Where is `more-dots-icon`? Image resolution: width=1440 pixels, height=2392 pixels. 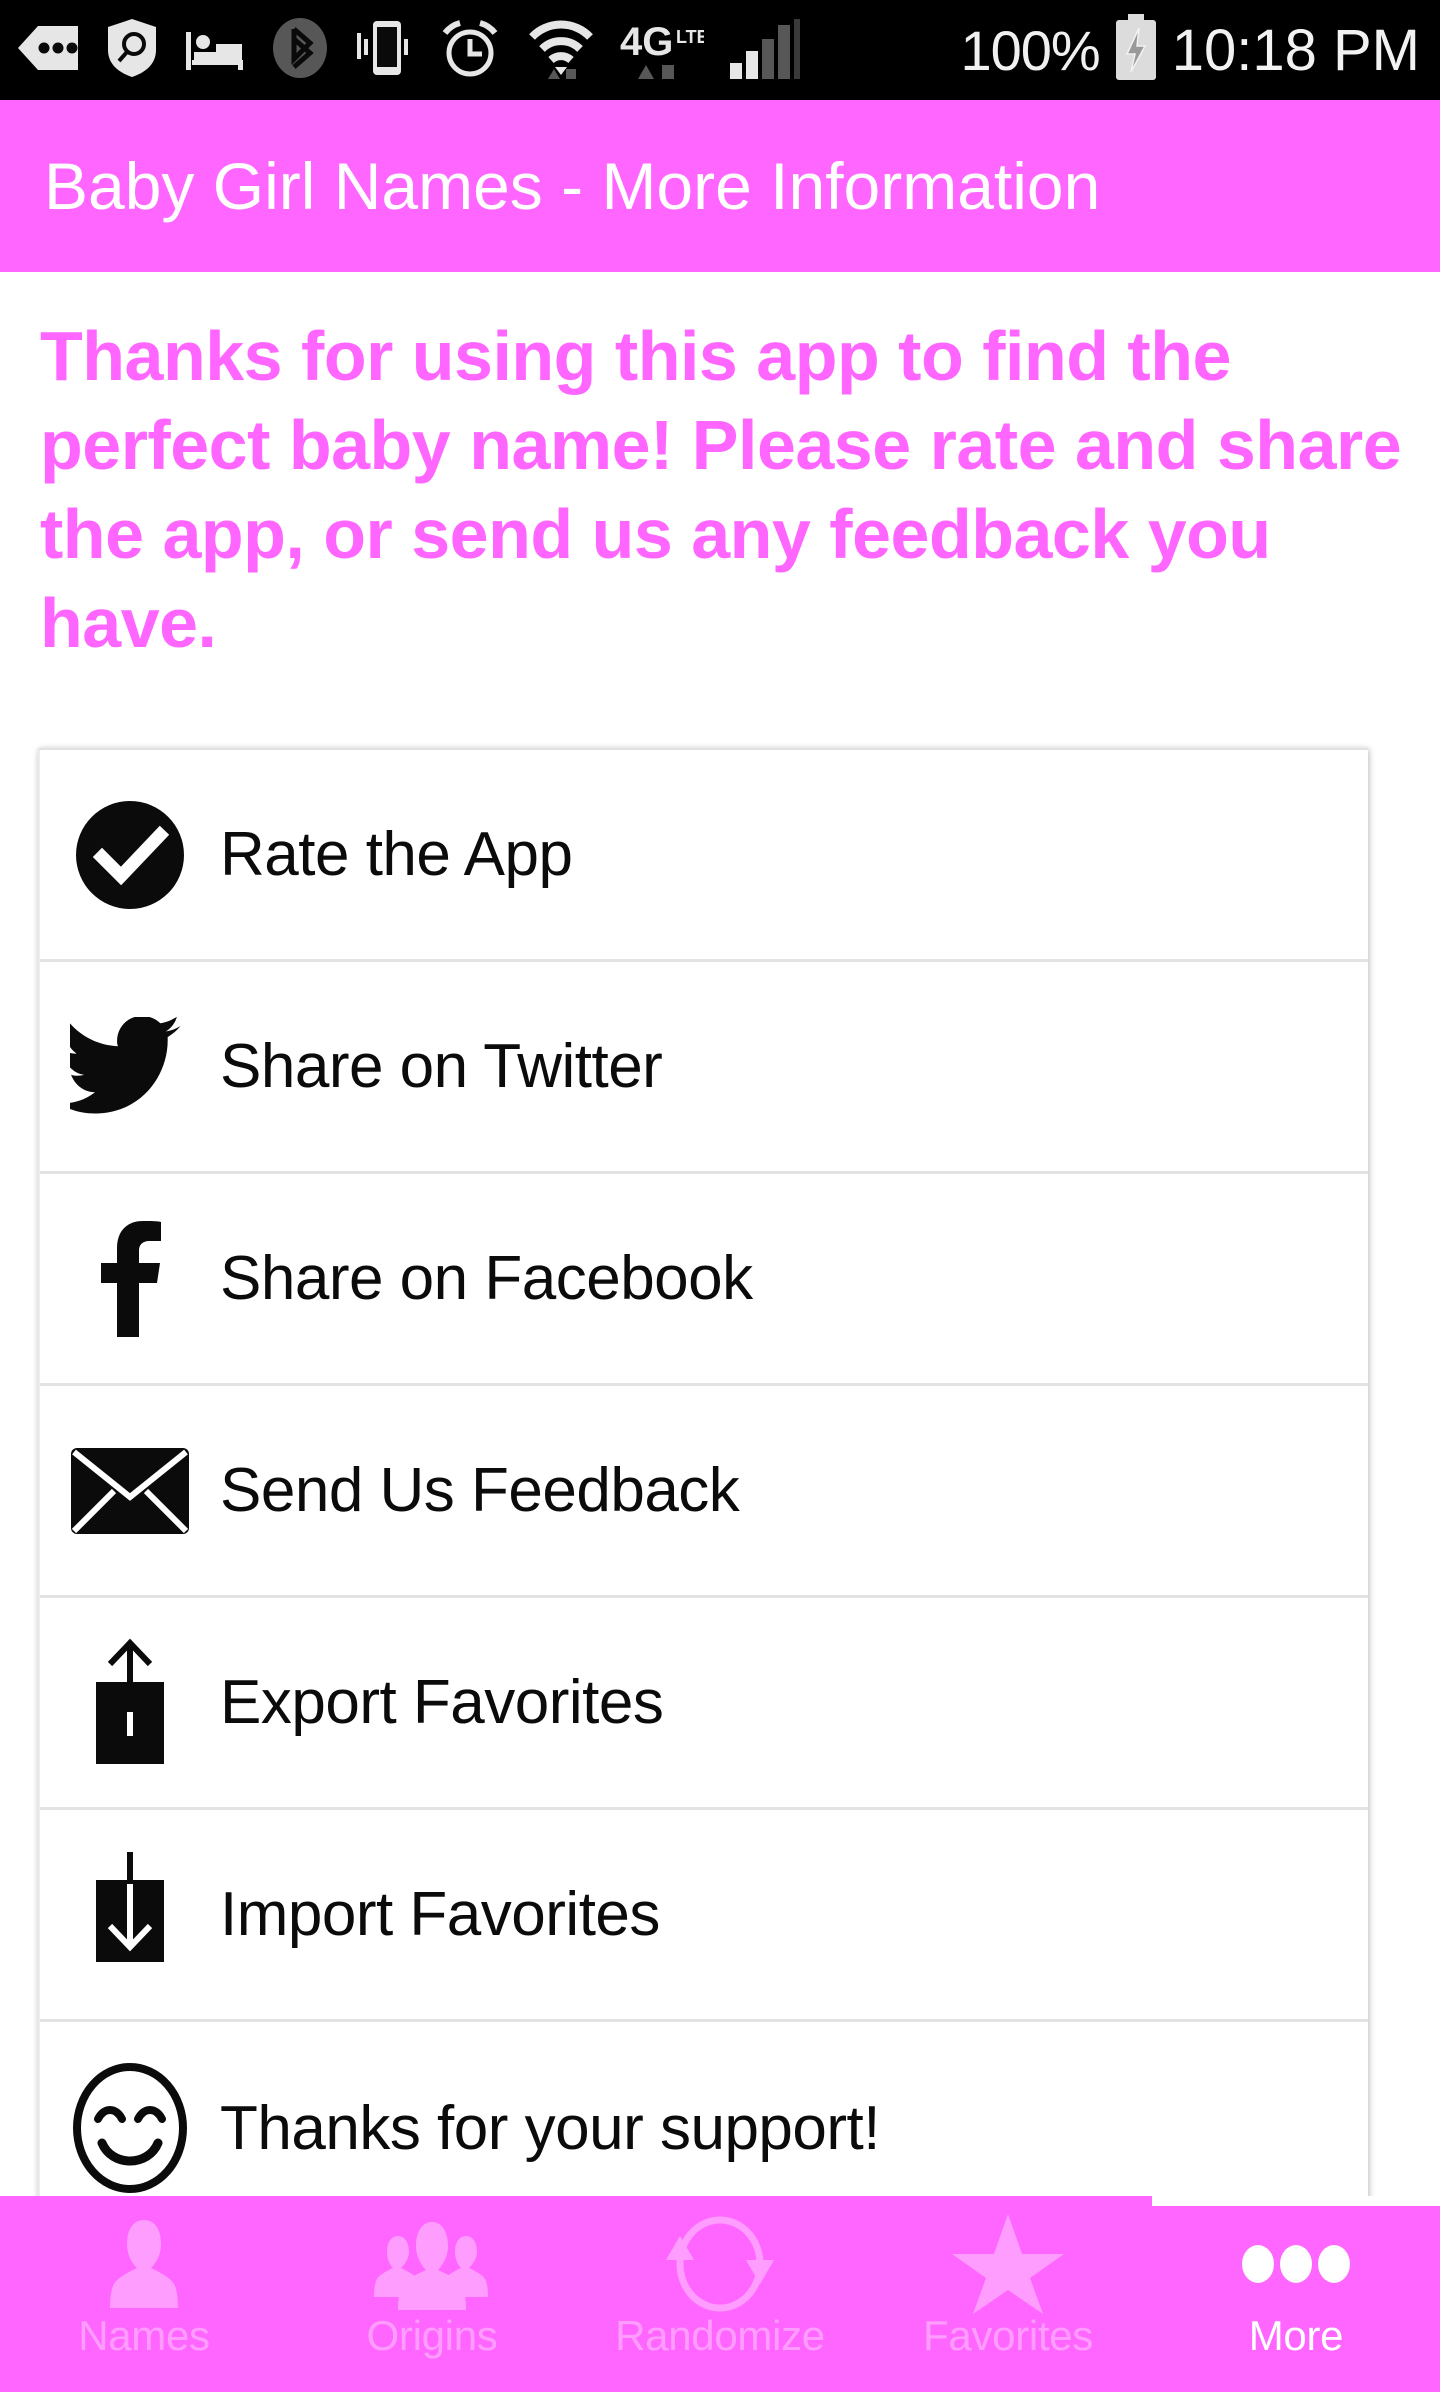
more-dots-icon is located at coordinates (1296, 2264).